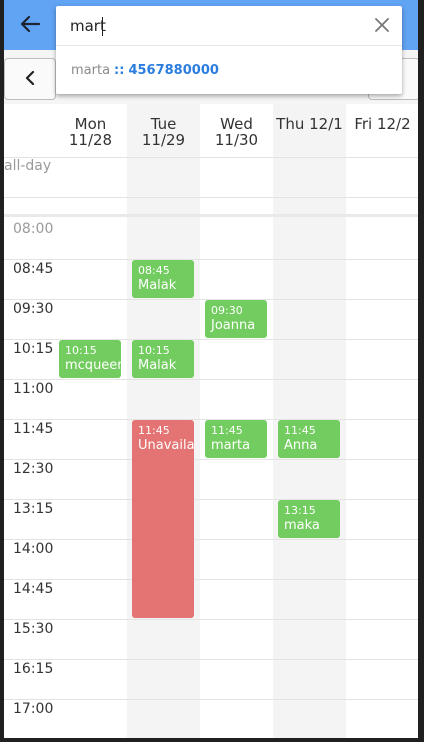 Image resolution: width=424 pixels, height=742 pixels. What do you see at coordinates (33, 709) in the screenshot?
I see `time-label: 17:00` at bounding box center [33, 709].